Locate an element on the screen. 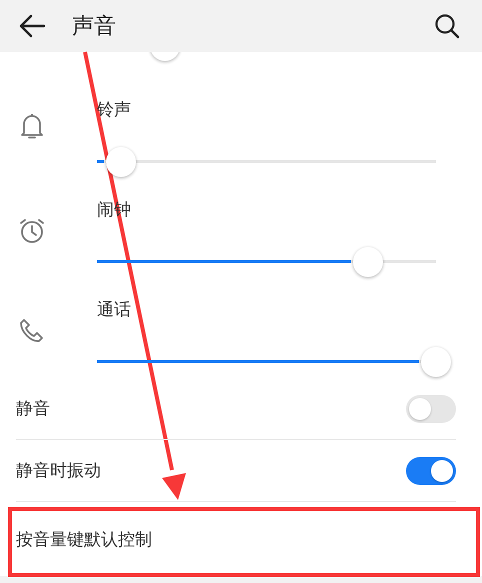 Image resolution: width=482 pixels, height=583 pixels. alarm-clock-icon is located at coordinates (32, 231).